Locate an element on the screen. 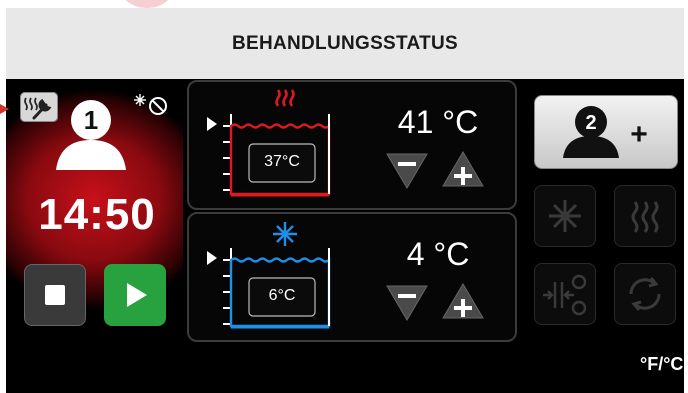  contrast-mode-button is located at coordinates (565, 294).